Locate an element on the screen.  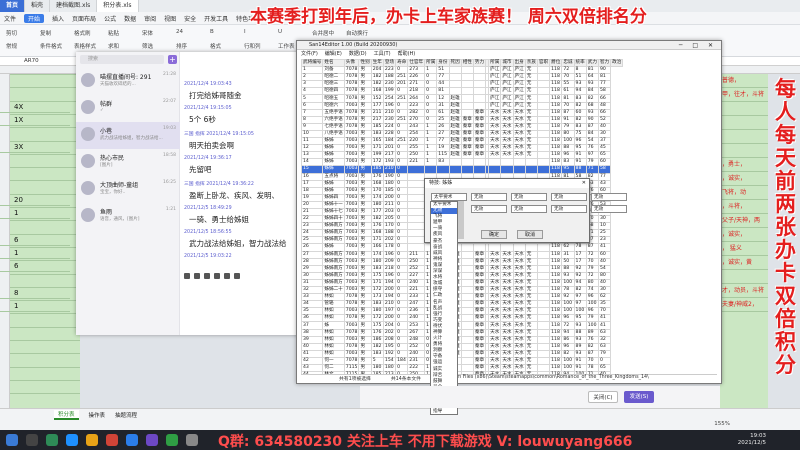
ribbon-button: 复制 is located at coordinates (45, 33).